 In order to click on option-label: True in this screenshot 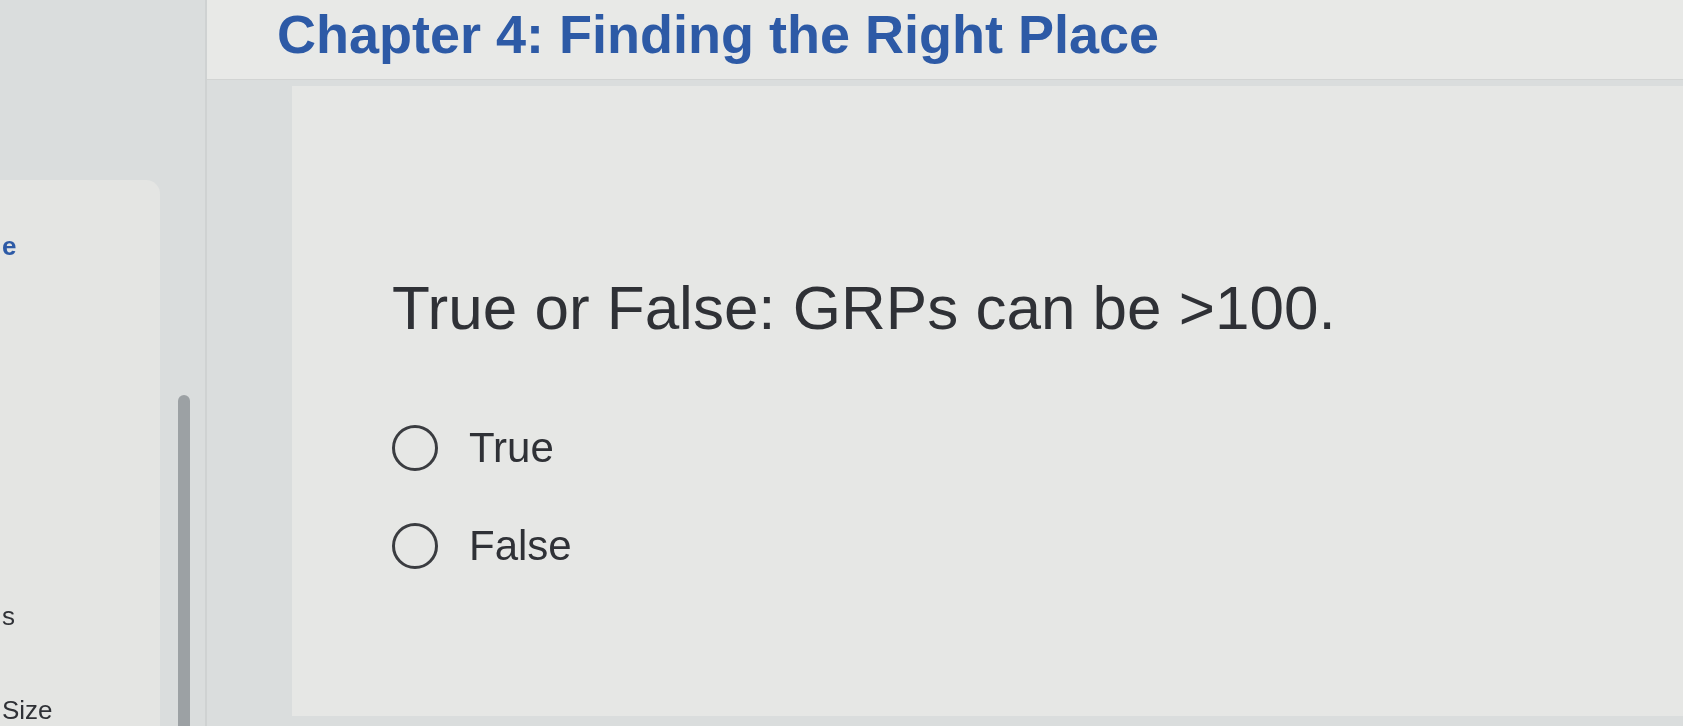, I will do `click(511, 448)`.